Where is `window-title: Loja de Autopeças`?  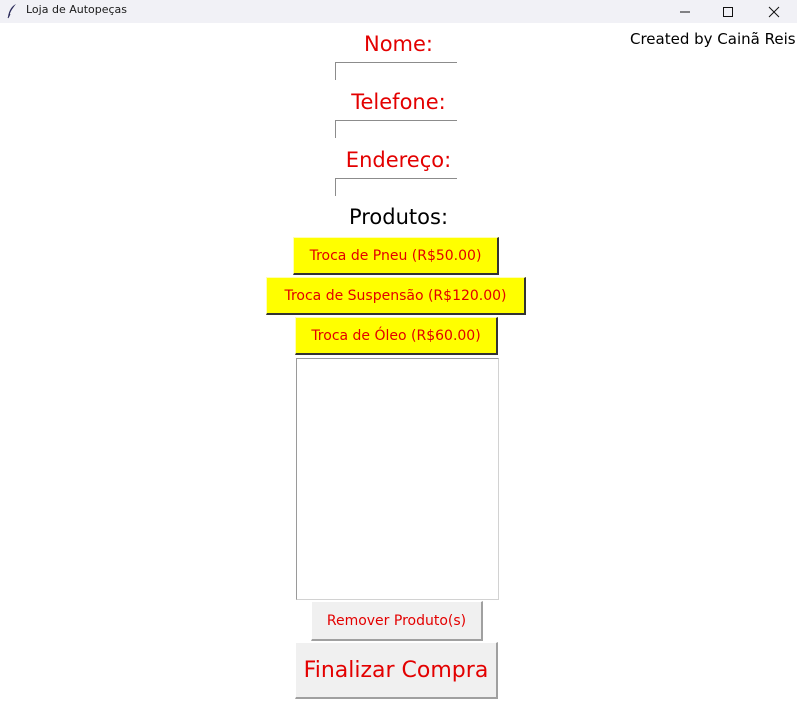 window-title: Loja de Autopeças is located at coordinates (77, 9).